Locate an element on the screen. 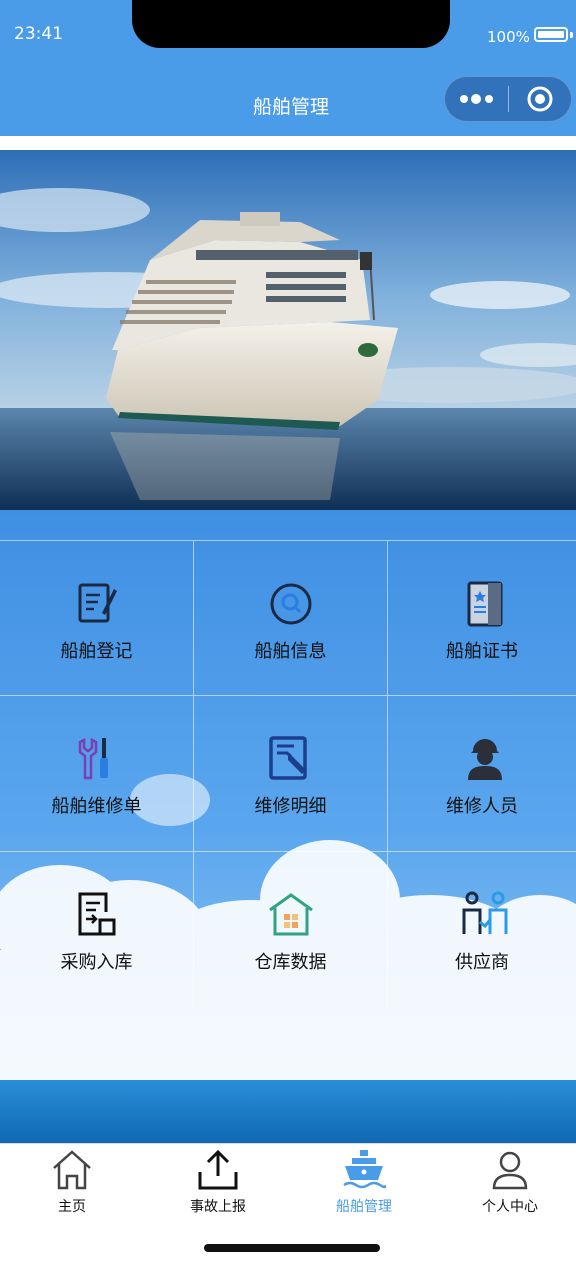  grid-item-repair-order: 船舶维修单 is located at coordinates (97, 774).